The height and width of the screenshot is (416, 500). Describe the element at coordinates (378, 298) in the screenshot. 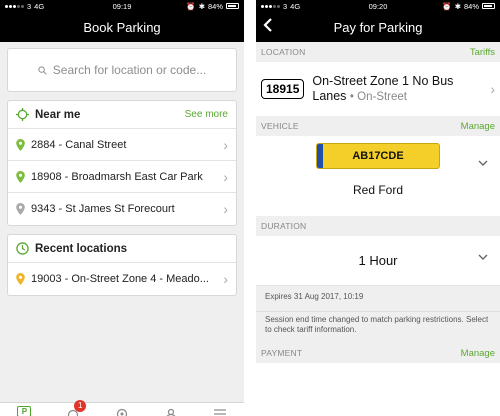

I see `expiry-text: Expires 31 Aug 2017, 10:19` at that location.